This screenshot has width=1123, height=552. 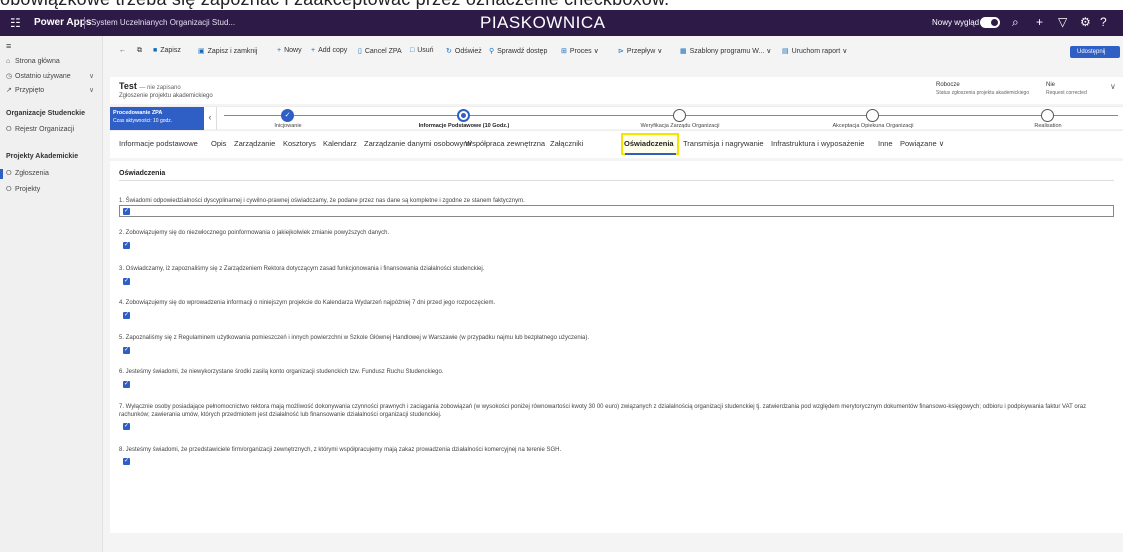 I want to click on cancel-zpa-button: ▯ Cancel ZPA, so click(x=380, y=51).